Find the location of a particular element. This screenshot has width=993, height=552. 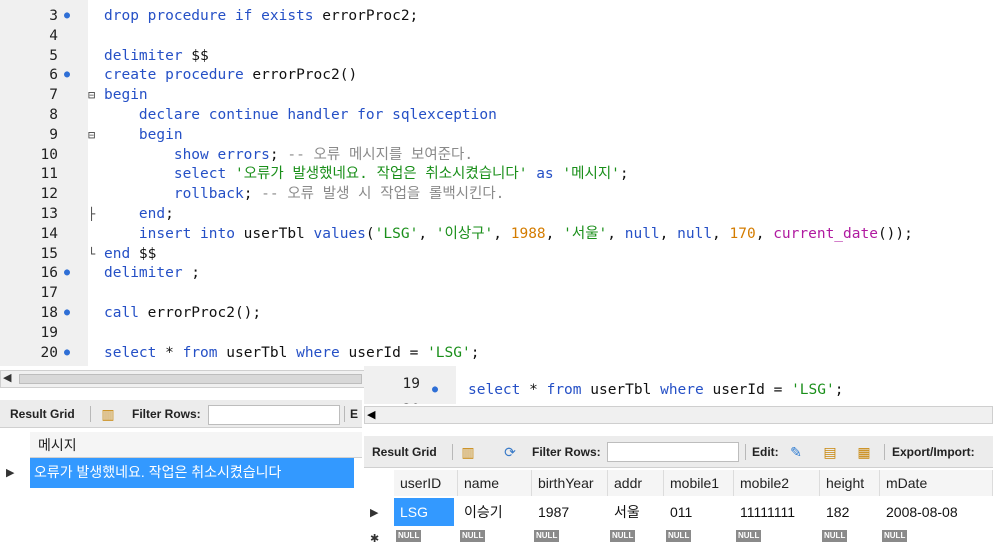

column-header: addr is located at coordinates (636, 483).